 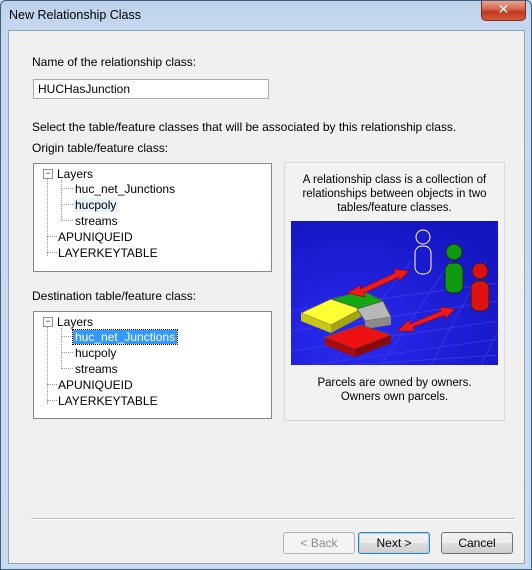 What do you see at coordinates (394, 194) in the screenshot?
I see `info-text-line-2: relationships between objects in two` at bounding box center [394, 194].